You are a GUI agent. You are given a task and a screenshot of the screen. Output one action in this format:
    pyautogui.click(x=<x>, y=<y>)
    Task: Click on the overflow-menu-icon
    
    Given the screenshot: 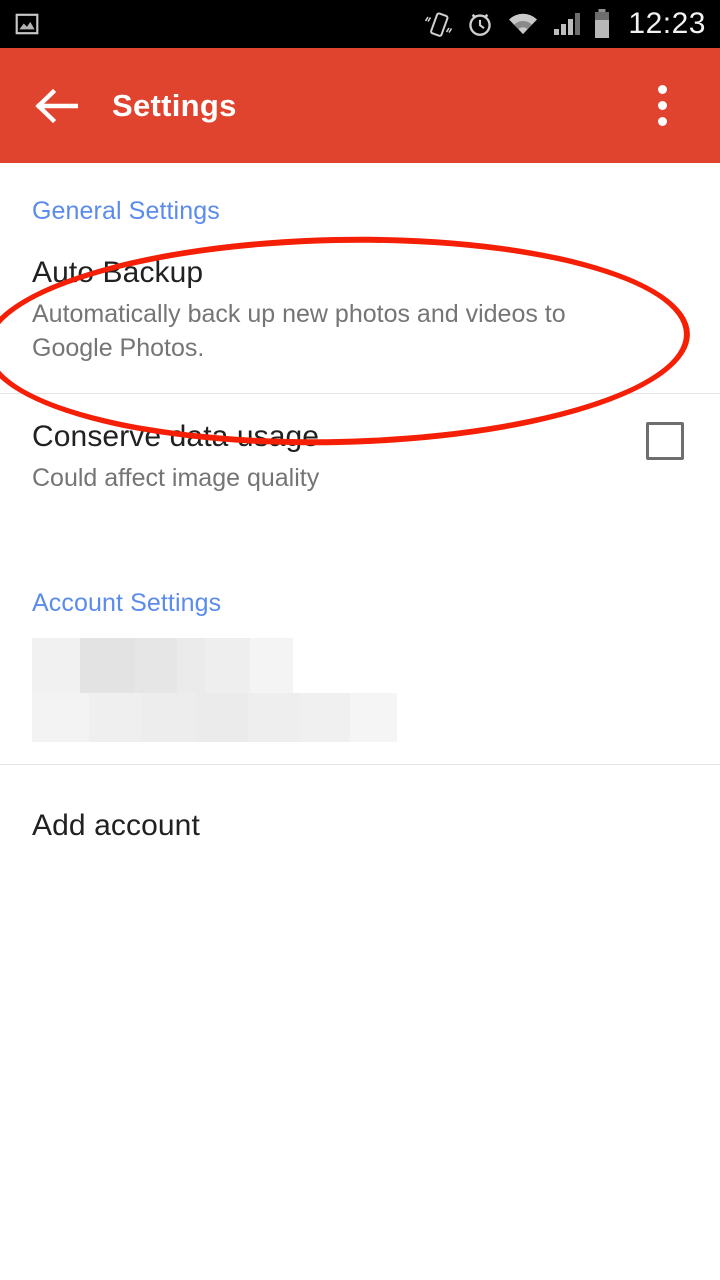 What is the action you would take?
    pyautogui.click(x=662, y=106)
    